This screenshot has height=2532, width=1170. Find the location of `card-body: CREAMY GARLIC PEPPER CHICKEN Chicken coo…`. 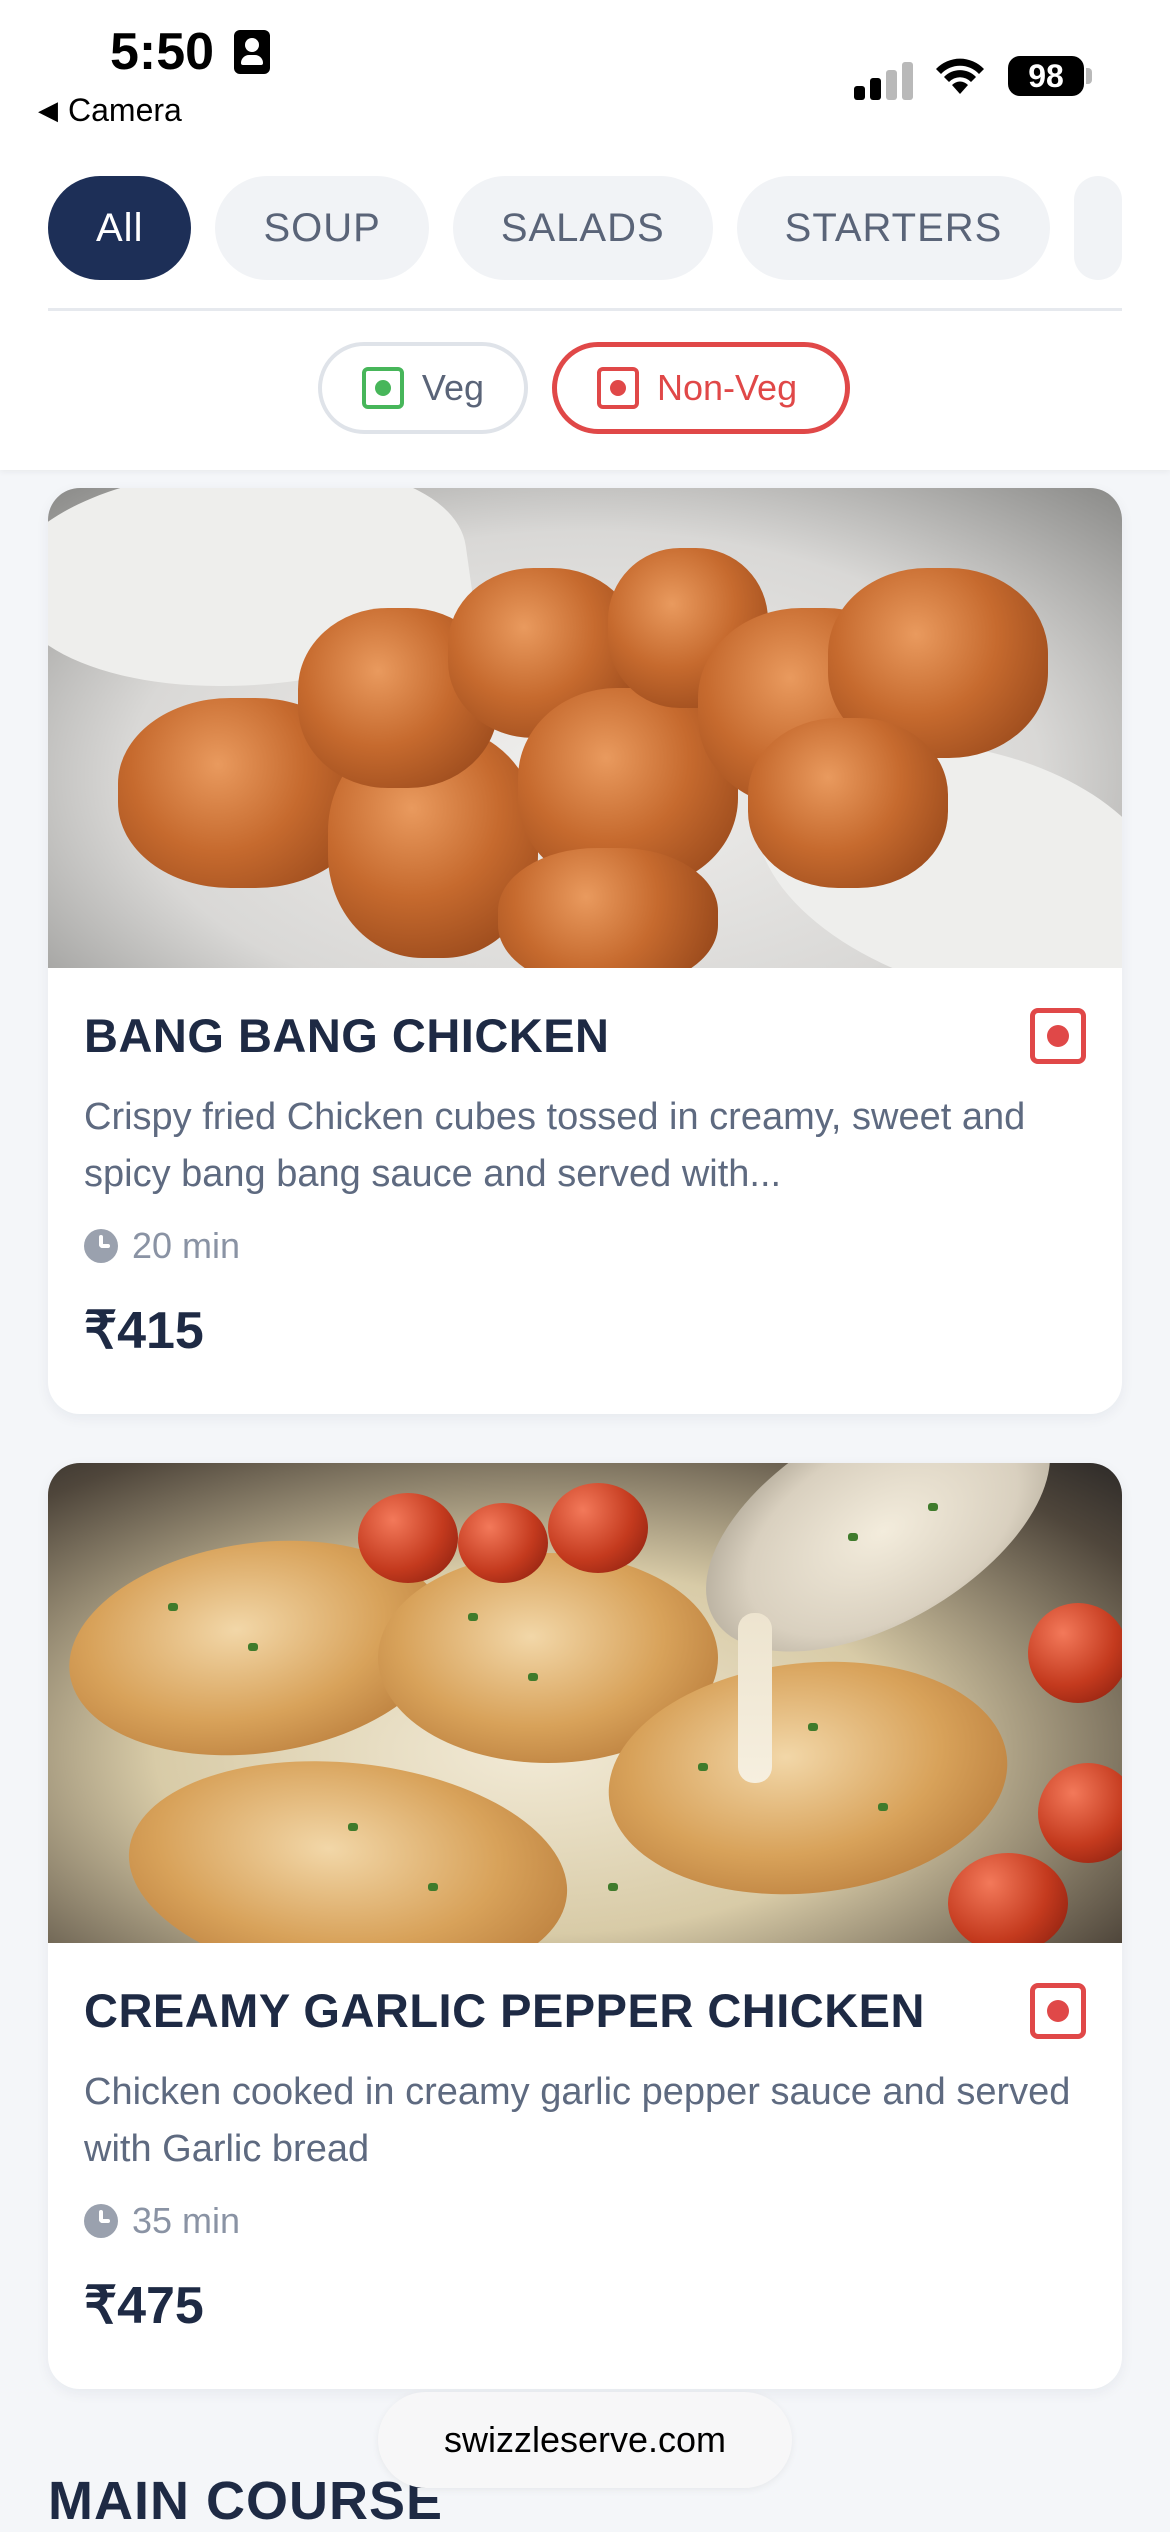

card-body: CREAMY GARLIC PEPPER CHICKEN Chicken coo… is located at coordinates (585, 2139).